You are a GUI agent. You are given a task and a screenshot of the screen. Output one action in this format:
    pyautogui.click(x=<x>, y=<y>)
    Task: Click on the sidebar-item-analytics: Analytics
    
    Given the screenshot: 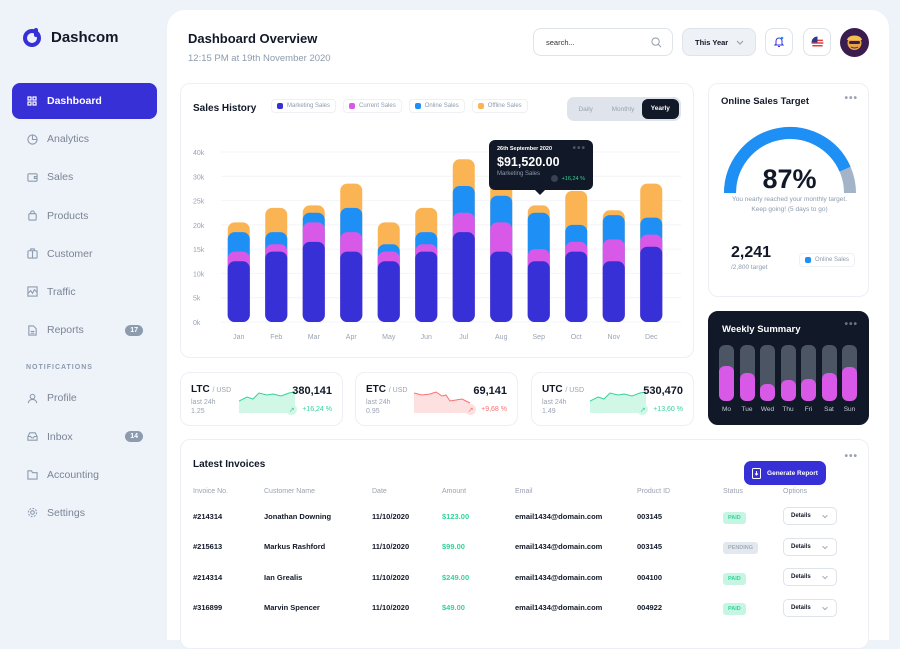 What is the action you would take?
    pyautogui.click(x=84, y=139)
    